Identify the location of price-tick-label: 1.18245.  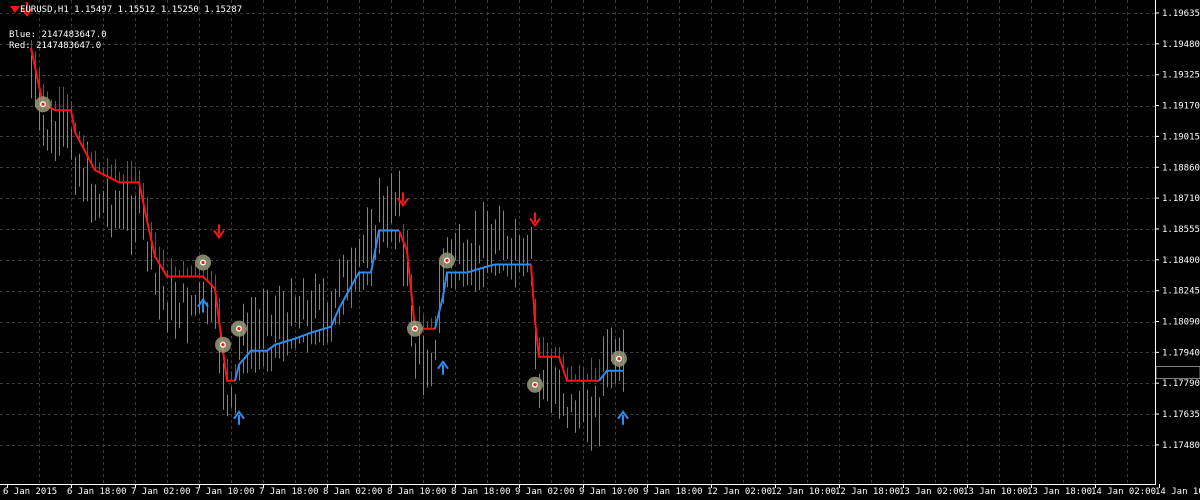
(1181, 292).